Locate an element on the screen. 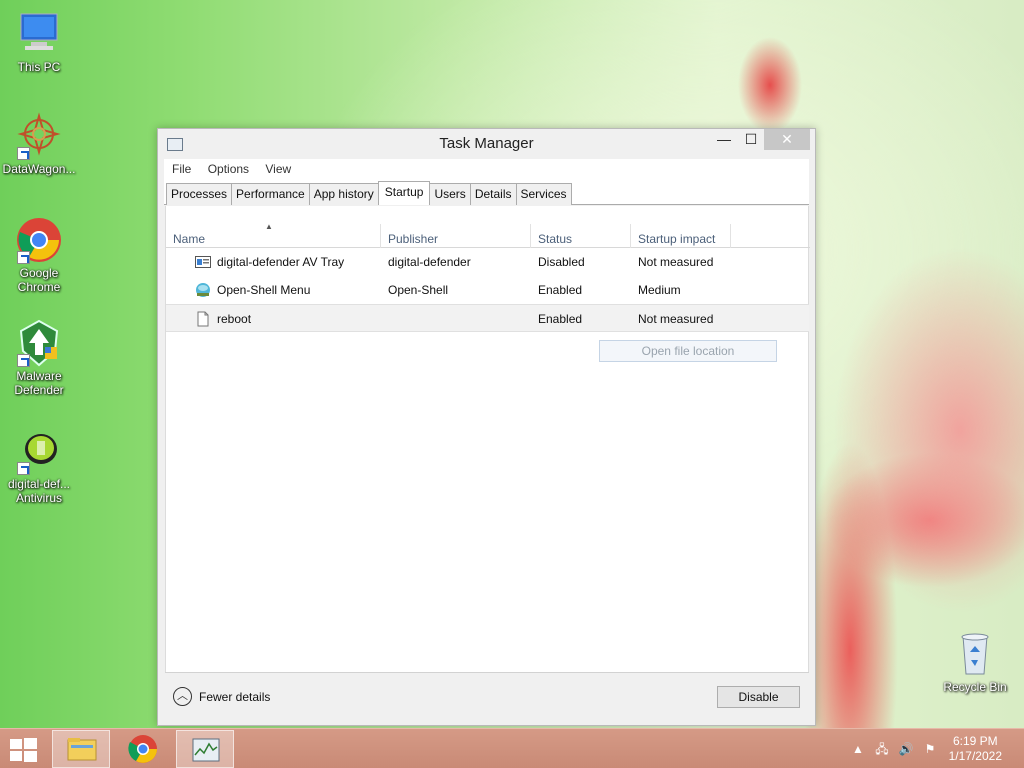 The image size is (1024, 768). menu-file: File is located at coordinates (181, 169).